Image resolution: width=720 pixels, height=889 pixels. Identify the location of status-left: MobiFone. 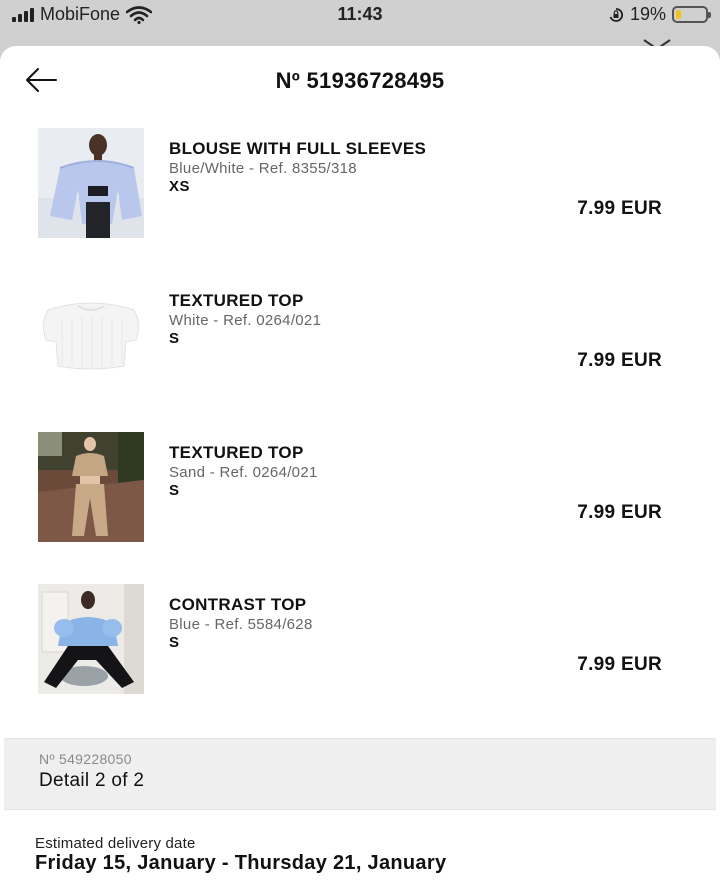
(82, 14).